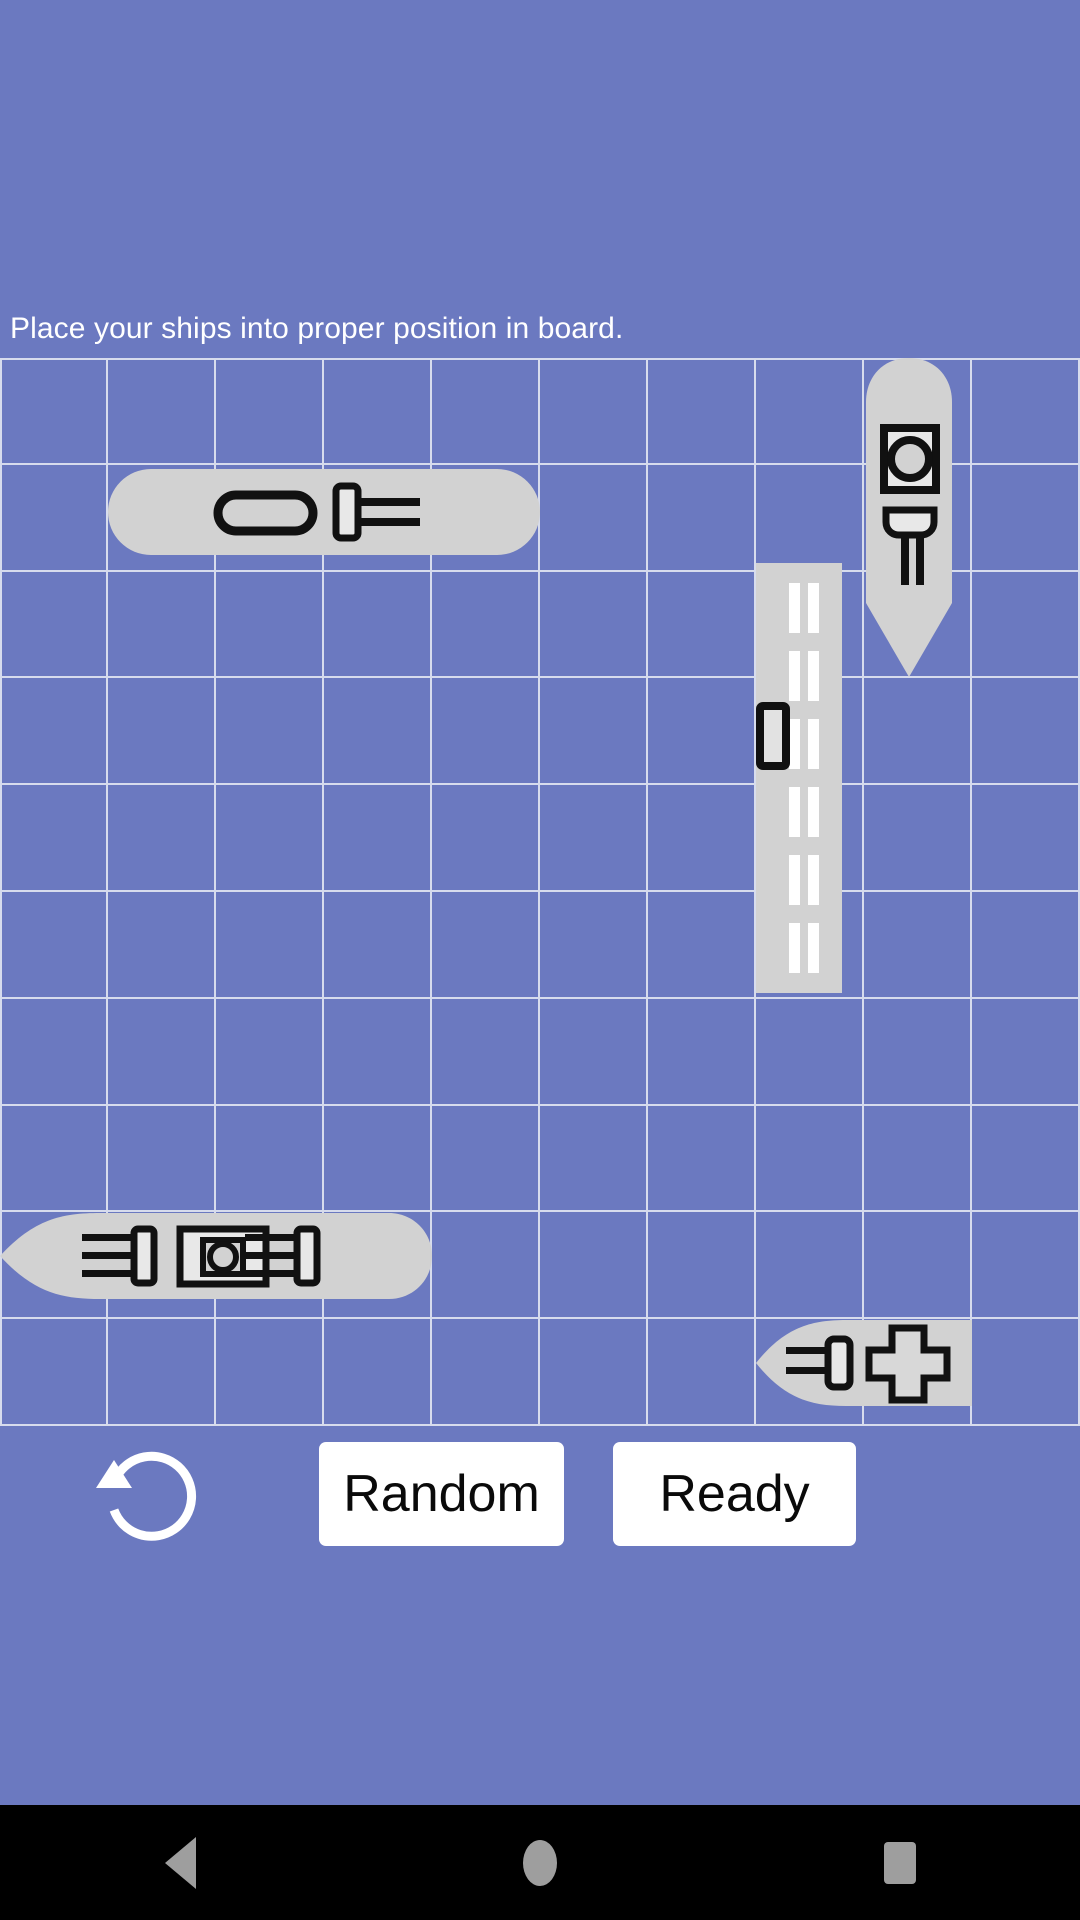 Image resolution: width=1080 pixels, height=1920 pixels. I want to click on nav-recents-button, so click(900, 1862).